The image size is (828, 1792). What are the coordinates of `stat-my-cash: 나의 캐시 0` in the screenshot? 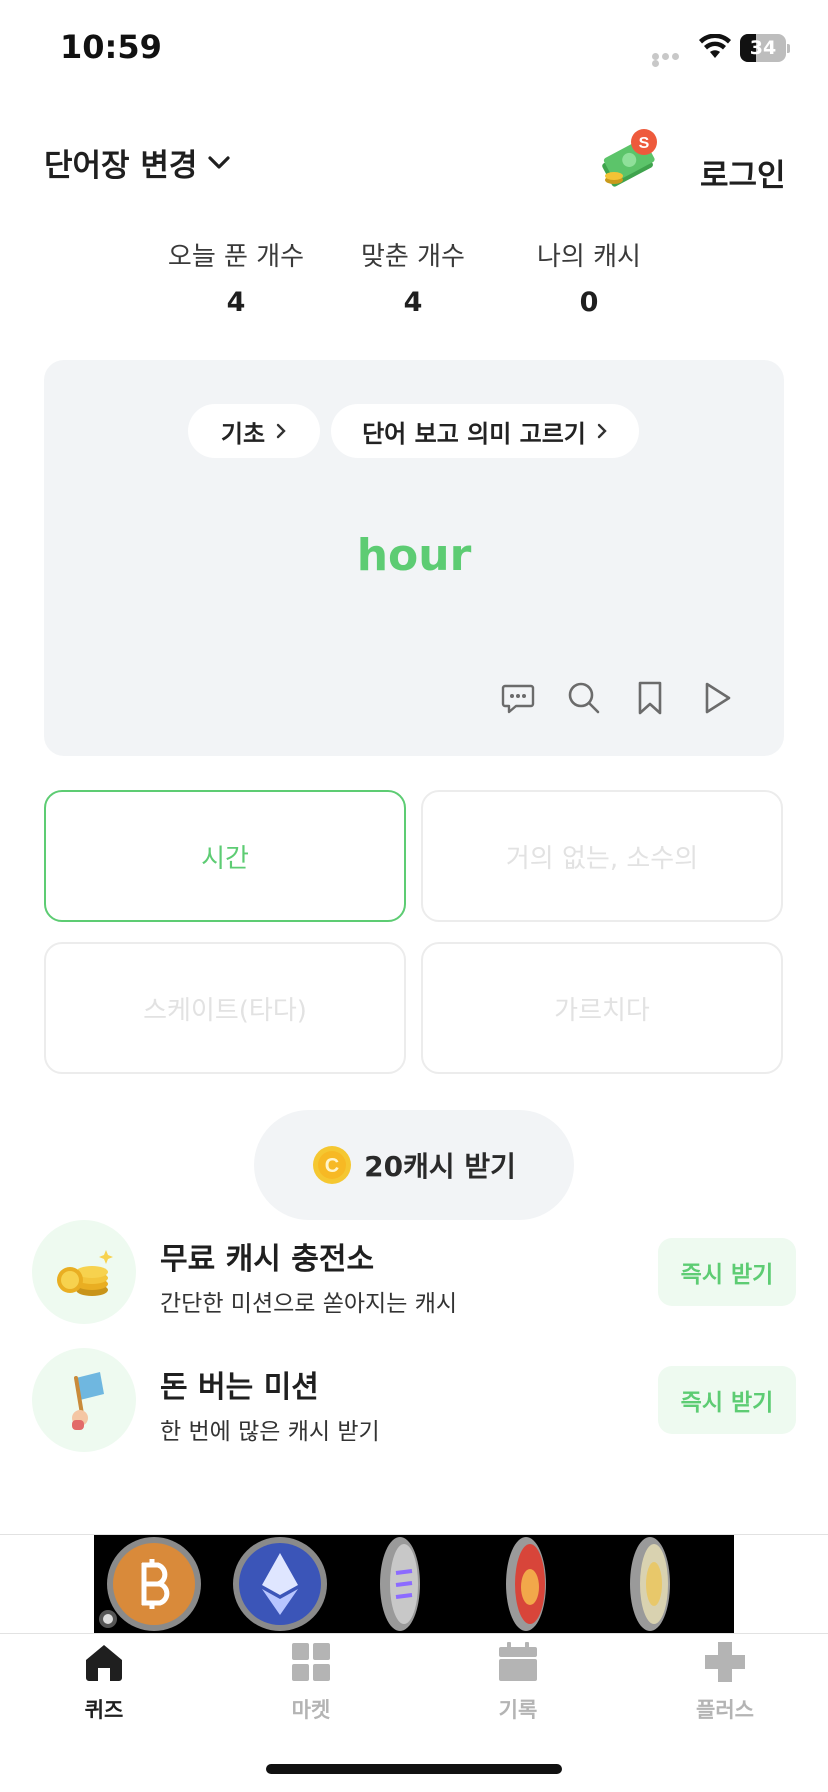 It's located at (589, 277).